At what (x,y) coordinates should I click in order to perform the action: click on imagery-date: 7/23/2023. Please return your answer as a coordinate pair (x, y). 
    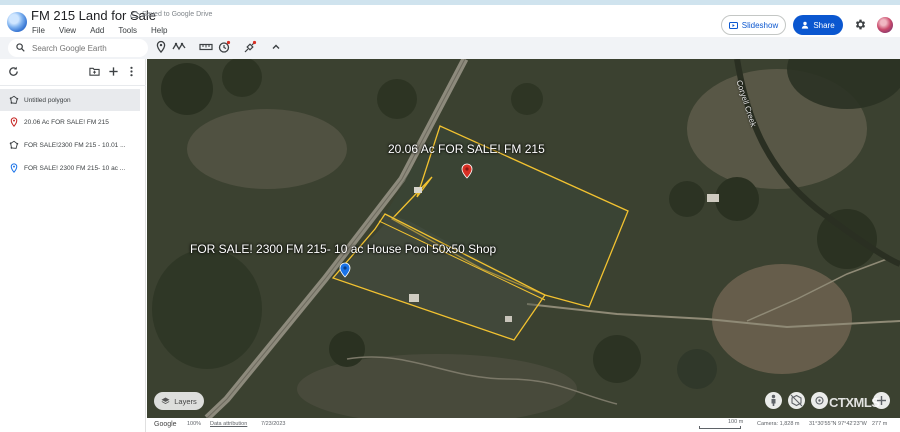
    Looking at the image, I should click on (273, 424).